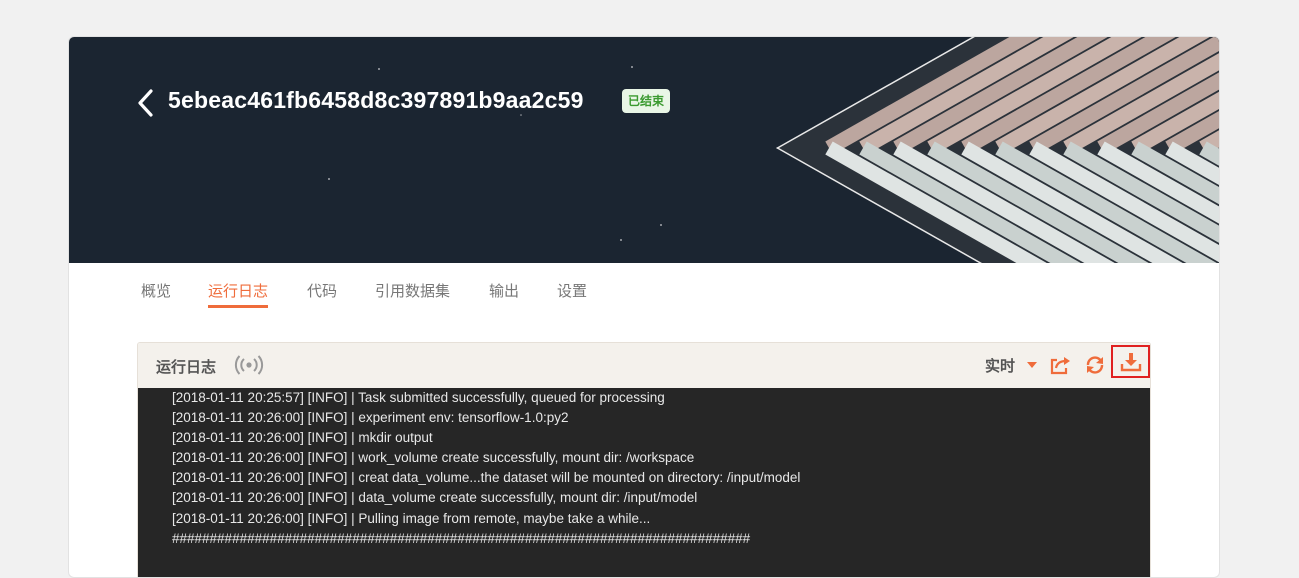 The width and height of the screenshot is (1299, 578). Describe the element at coordinates (1060, 365) in the screenshot. I see `share-icon` at that location.